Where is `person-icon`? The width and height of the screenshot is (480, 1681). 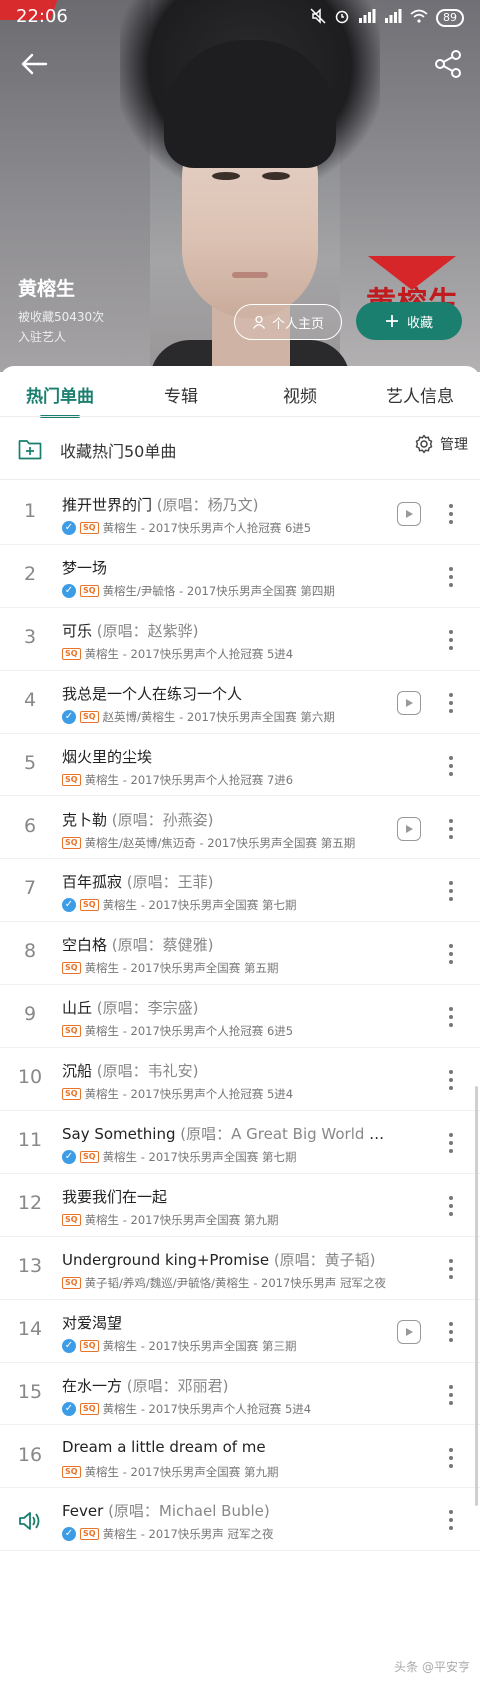
person-icon is located at coordinates (259, 322).